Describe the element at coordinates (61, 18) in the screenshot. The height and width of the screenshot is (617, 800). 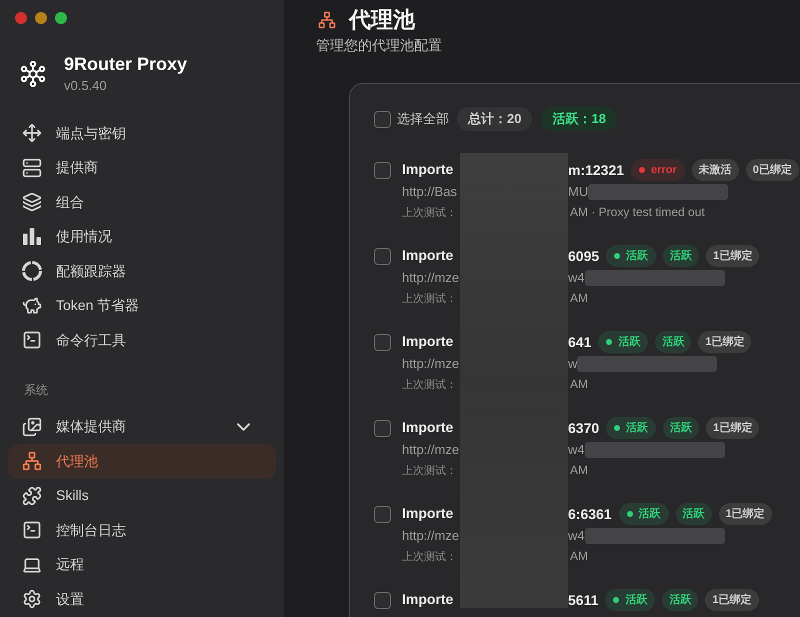
I see `zoom-window-icon` at that location.